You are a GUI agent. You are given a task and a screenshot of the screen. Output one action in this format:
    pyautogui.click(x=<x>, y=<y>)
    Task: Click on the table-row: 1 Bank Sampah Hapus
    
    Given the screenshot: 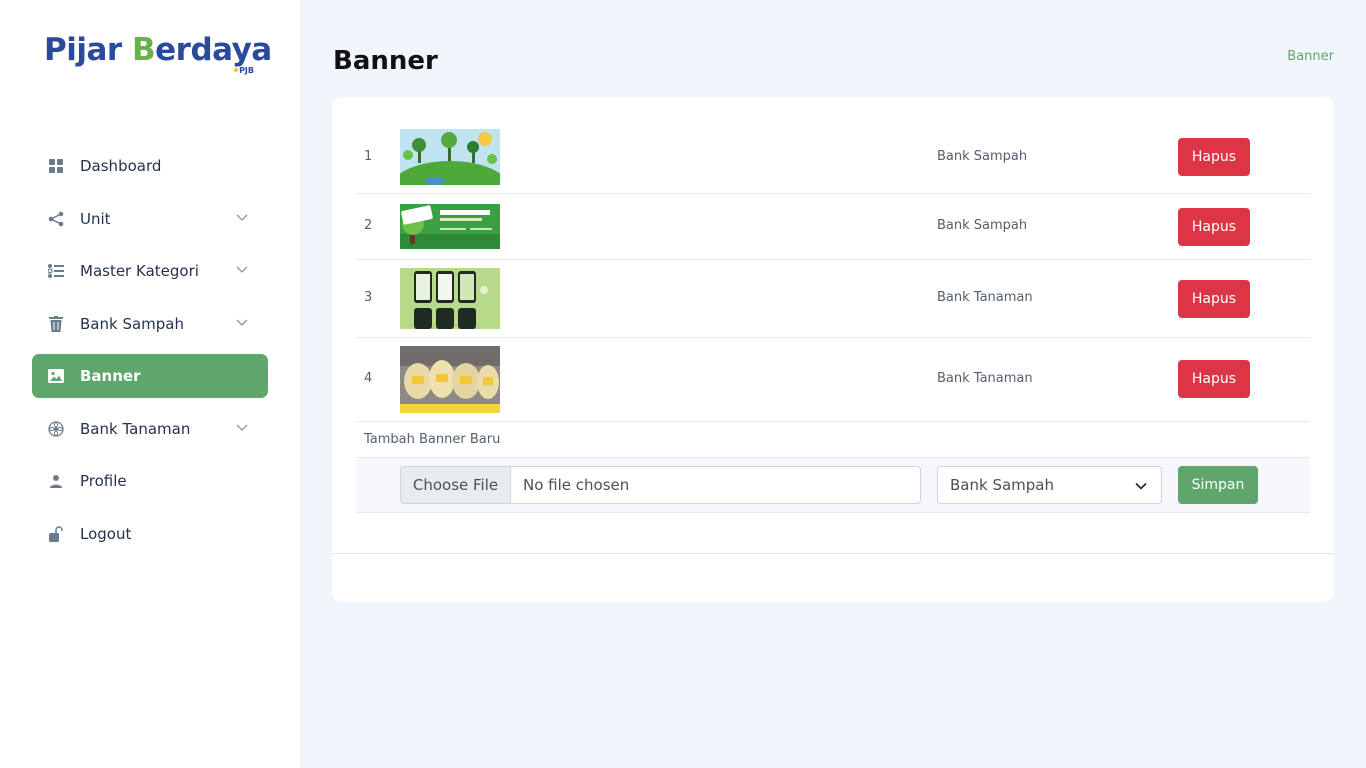 What is the action you would take?
    pyautogui.click(x=833, y=157)
    